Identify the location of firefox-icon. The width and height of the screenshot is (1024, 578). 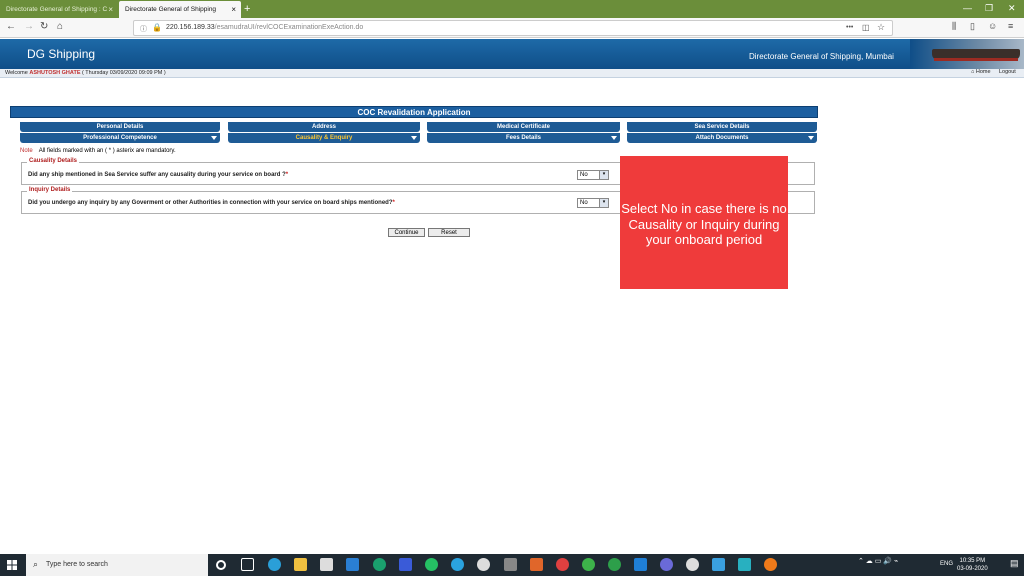
(770, 564).